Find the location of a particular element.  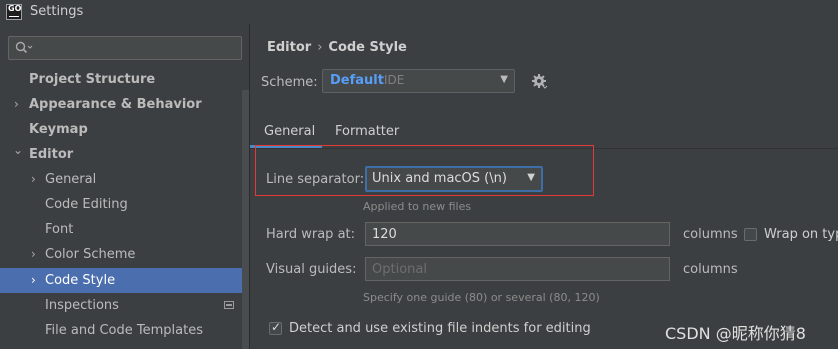

tree-item-code-style: › Code Style is located at coordinates (125, 280).